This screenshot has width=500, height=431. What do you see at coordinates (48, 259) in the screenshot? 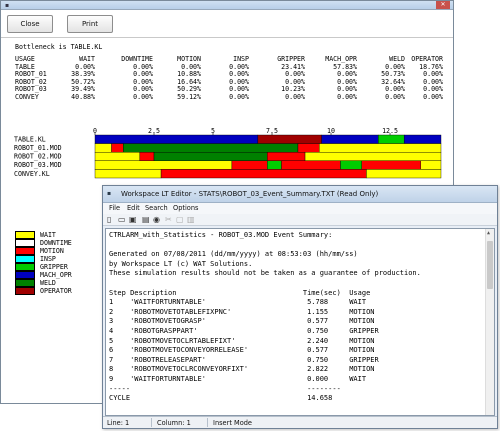
I see `legend-label: INSP` at bounding box center [48, 259].